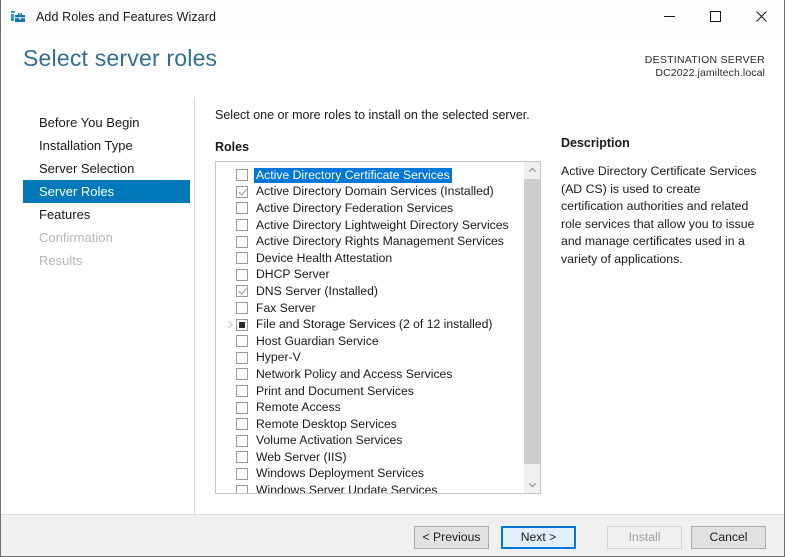 The height and width of the screenshot is (557, 785). I want to click on role-list-item: Volume Activation Services, so click(369, 441).